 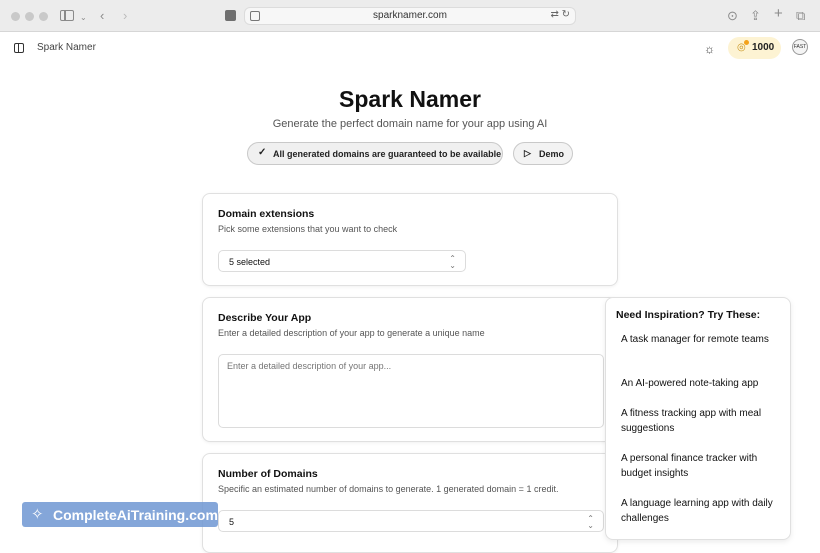 What do you see at coordinates (763, 47) in the screenshot?
I see `credits-value: 1000` at bounding box center [763, 47].